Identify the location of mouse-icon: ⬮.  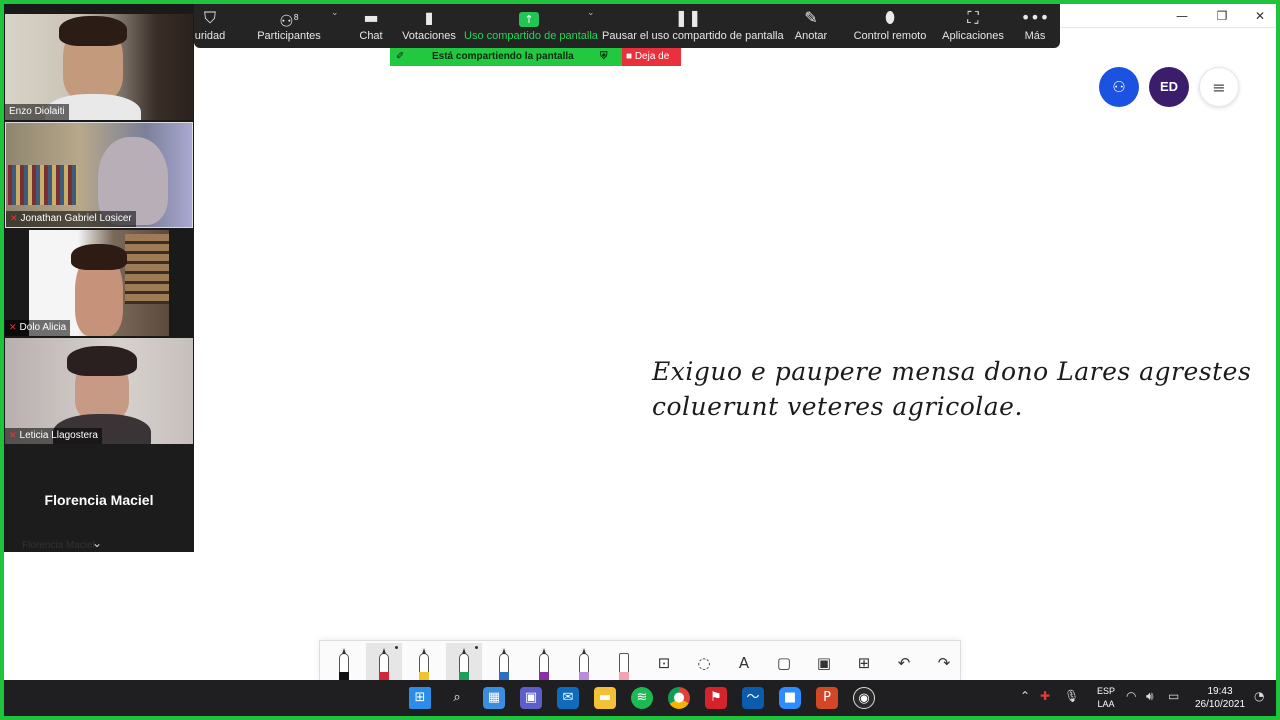
(890, 17).